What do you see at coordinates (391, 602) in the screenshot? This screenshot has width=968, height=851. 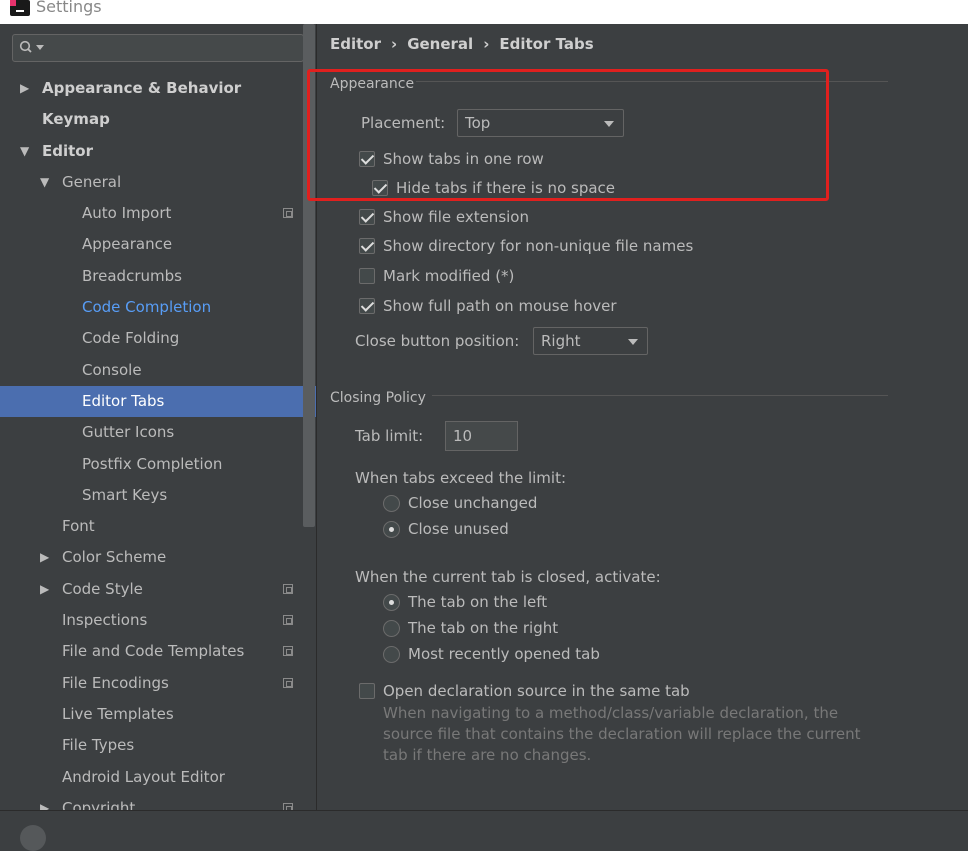 I see `tab-on-left-radio` at bounding box center [391, 602].